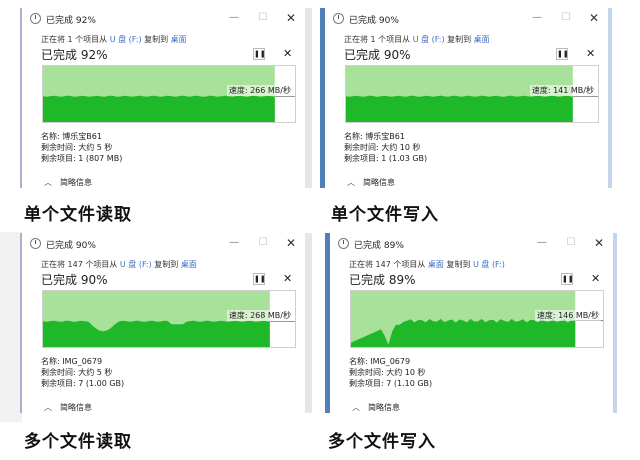 Image resolution: width=640 pixels, height=460 pixels. Describe the element at coordinates (71, 21) in the screenshot. I see `window-title: 已完成 92%` at that location.